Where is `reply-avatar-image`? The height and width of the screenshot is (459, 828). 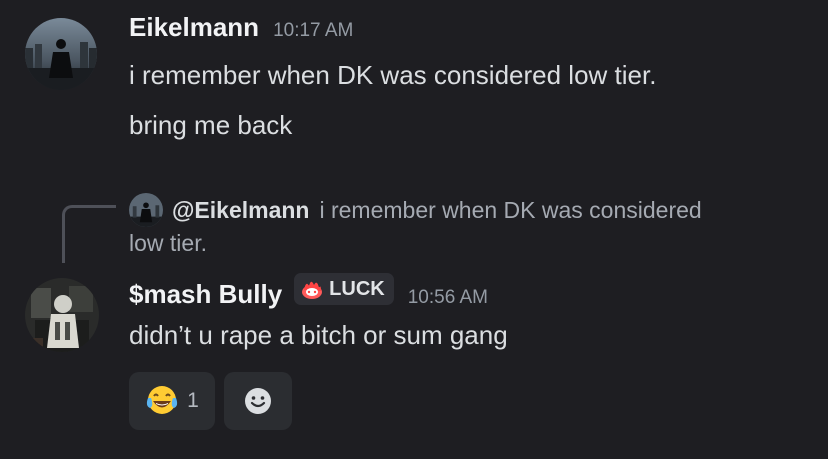 reply-avatar-image is located at coordinates (146, 210).